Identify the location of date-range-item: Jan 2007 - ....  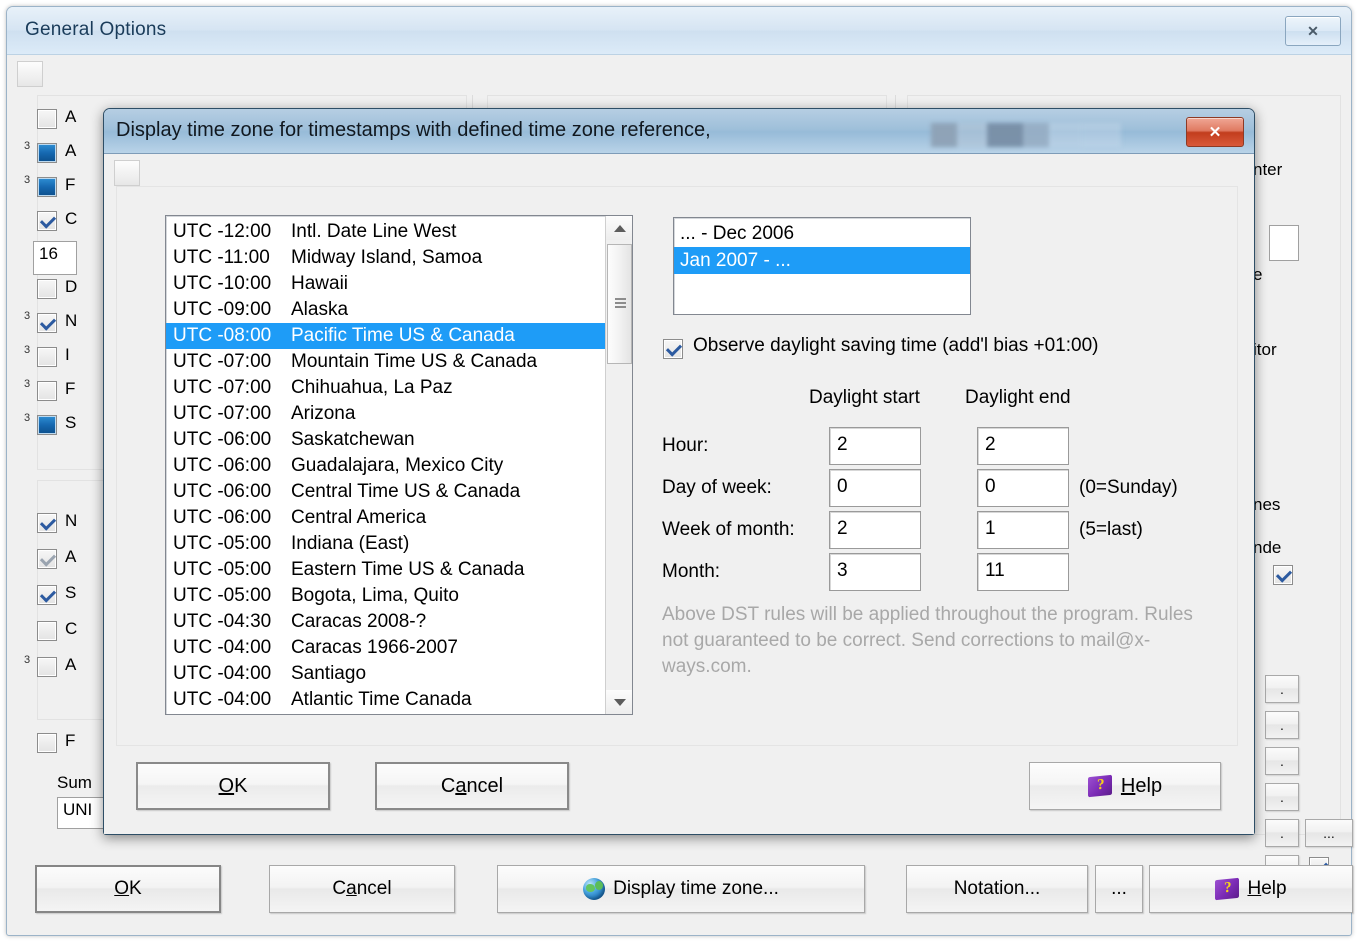
(822, 260).